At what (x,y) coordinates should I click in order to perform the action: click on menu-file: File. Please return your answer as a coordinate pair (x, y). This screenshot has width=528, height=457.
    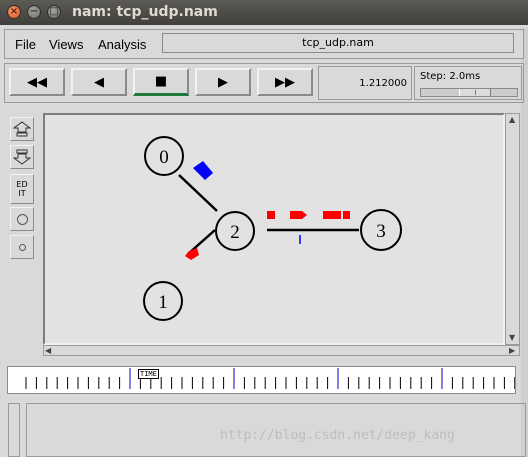
    Looking at the image, I should click on (25, 44).